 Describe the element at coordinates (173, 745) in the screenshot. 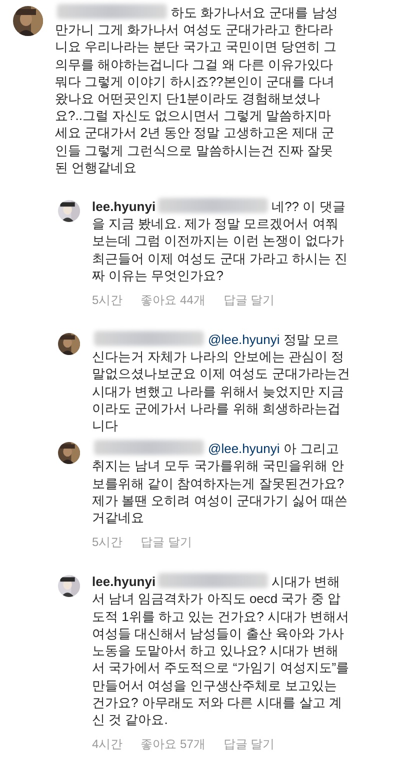

I see `likes-count: 좋아요 57개` at that location.